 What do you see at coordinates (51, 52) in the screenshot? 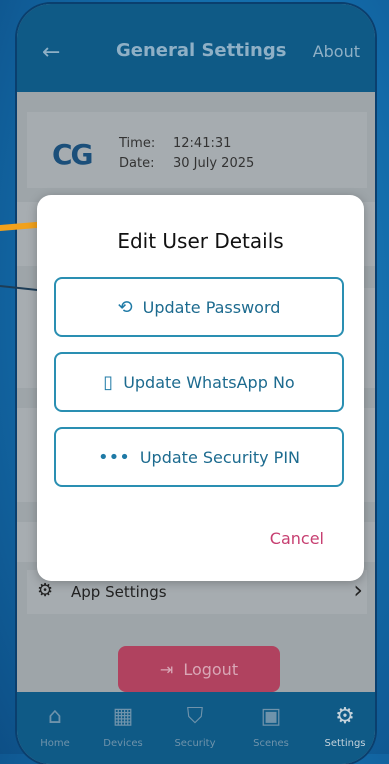
I see `back-arrow-icon: ←` at bounding box center [51, 52].